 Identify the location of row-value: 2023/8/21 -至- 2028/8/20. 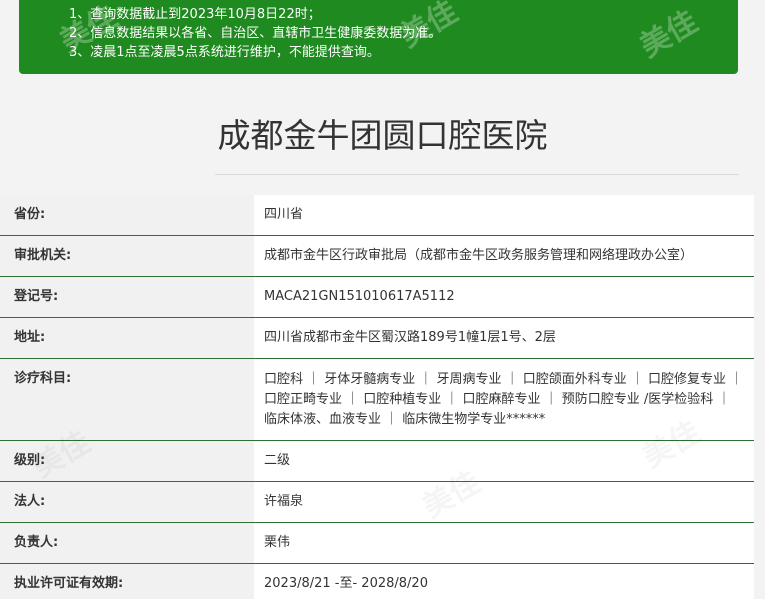
(504, 581).